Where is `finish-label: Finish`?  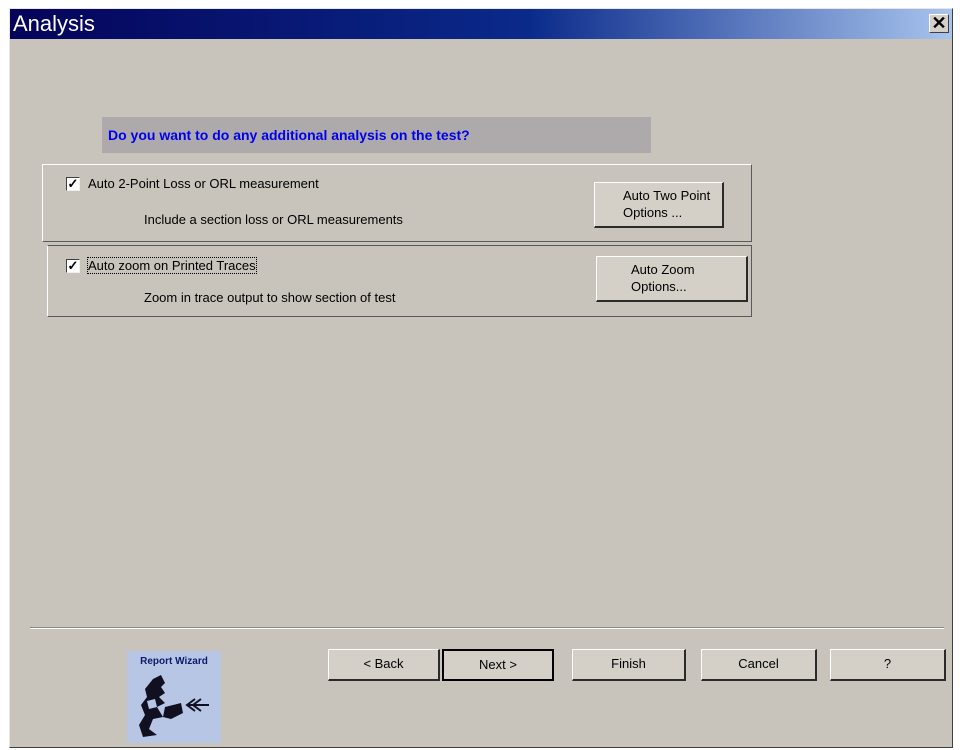 finish-label: Finish is located at coordinates (628, 663).